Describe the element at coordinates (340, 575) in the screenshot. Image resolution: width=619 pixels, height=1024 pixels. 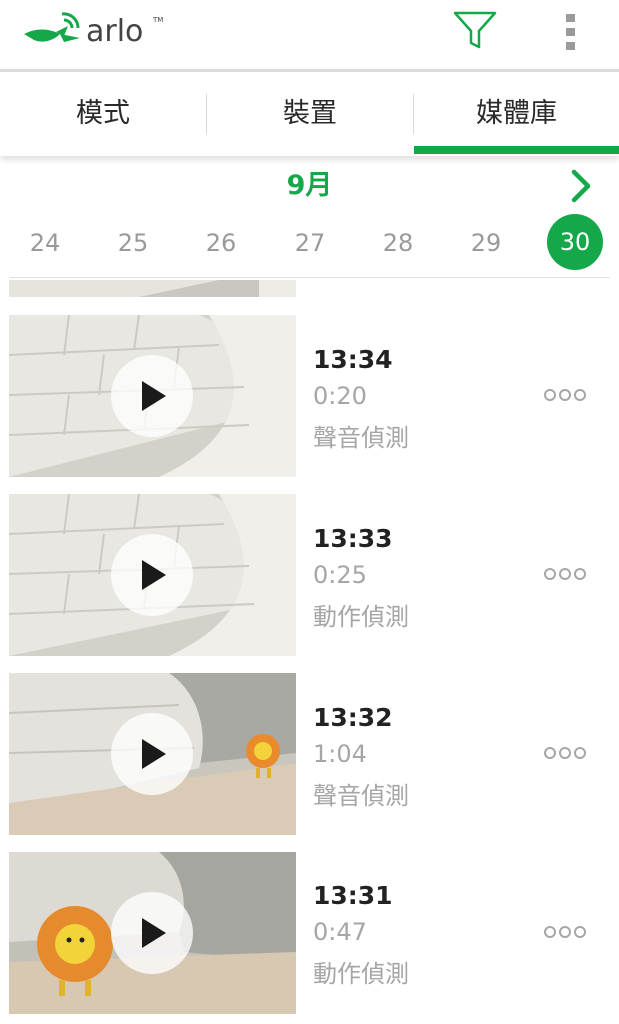
I see `clip-duration: 0:25` at that location.